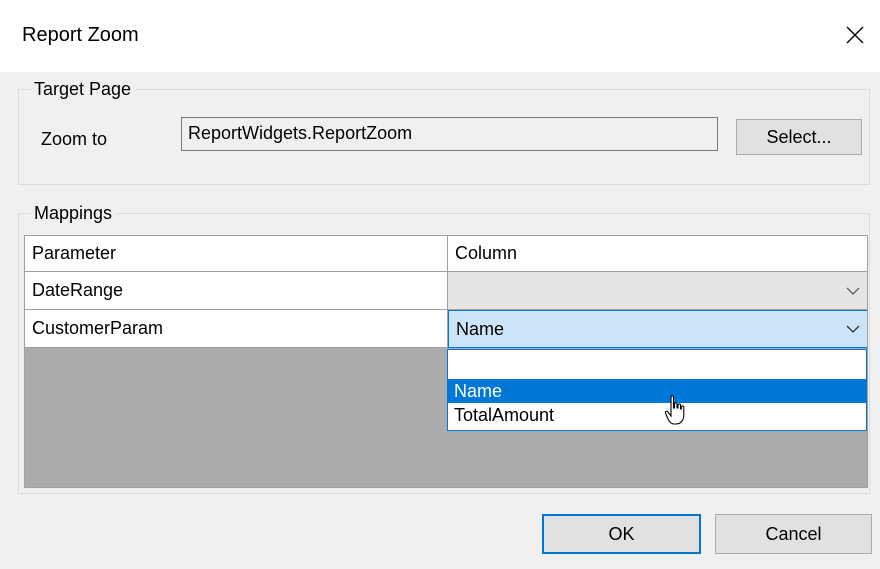 This screenshot has height=569, width=880. Describe the element at coordinates (657, 254) in the screenshot. I see `column-header-column: Column` at that location.